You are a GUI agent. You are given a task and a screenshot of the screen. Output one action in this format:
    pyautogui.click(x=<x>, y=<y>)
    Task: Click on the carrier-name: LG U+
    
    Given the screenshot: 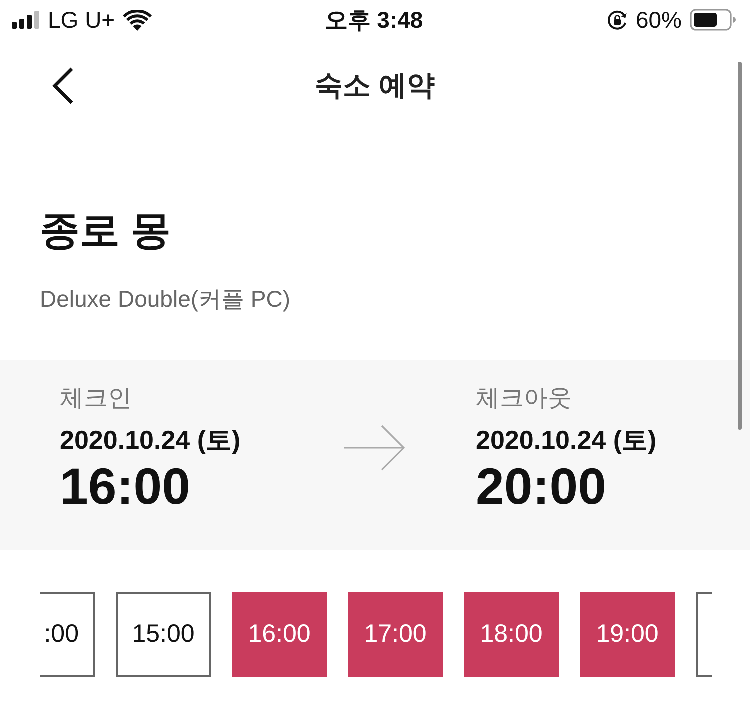 What is the action you would take?
    pyautogui.click(x=82, y=20)
    